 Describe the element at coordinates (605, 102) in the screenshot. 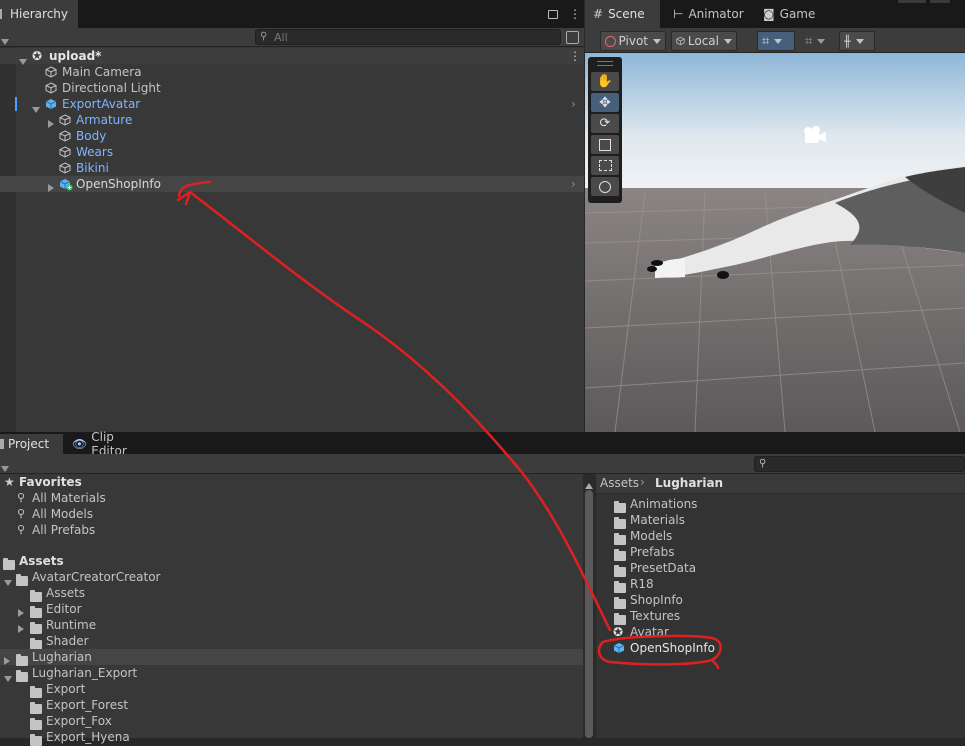

I see `move-tool-button: ✥` at that location.